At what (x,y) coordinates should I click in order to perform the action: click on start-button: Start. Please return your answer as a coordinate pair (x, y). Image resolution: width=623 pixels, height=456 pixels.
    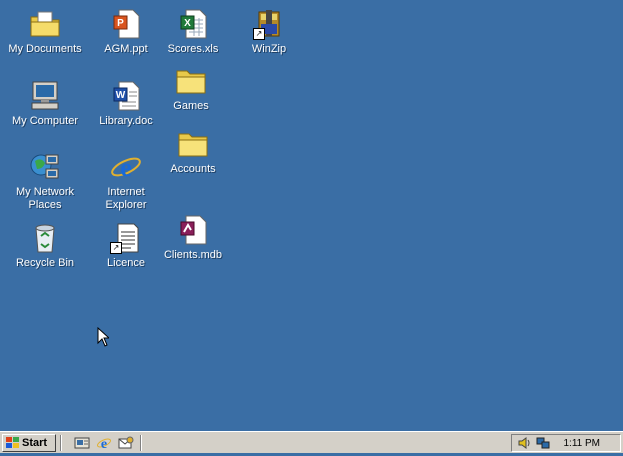
    Looking at the image, I should click on (29, 443).